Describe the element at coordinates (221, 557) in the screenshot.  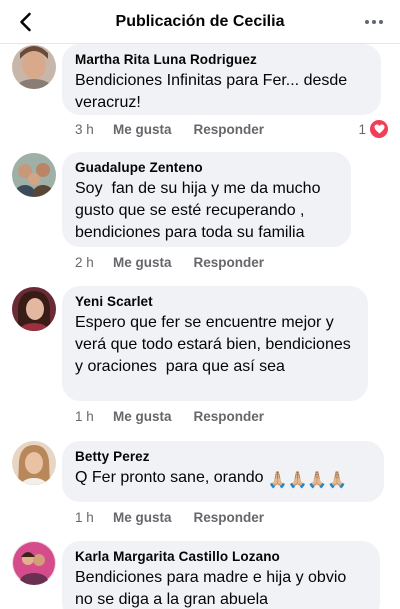
I see `comment-author: Karla Margarita Castillo Lozano` at that location.